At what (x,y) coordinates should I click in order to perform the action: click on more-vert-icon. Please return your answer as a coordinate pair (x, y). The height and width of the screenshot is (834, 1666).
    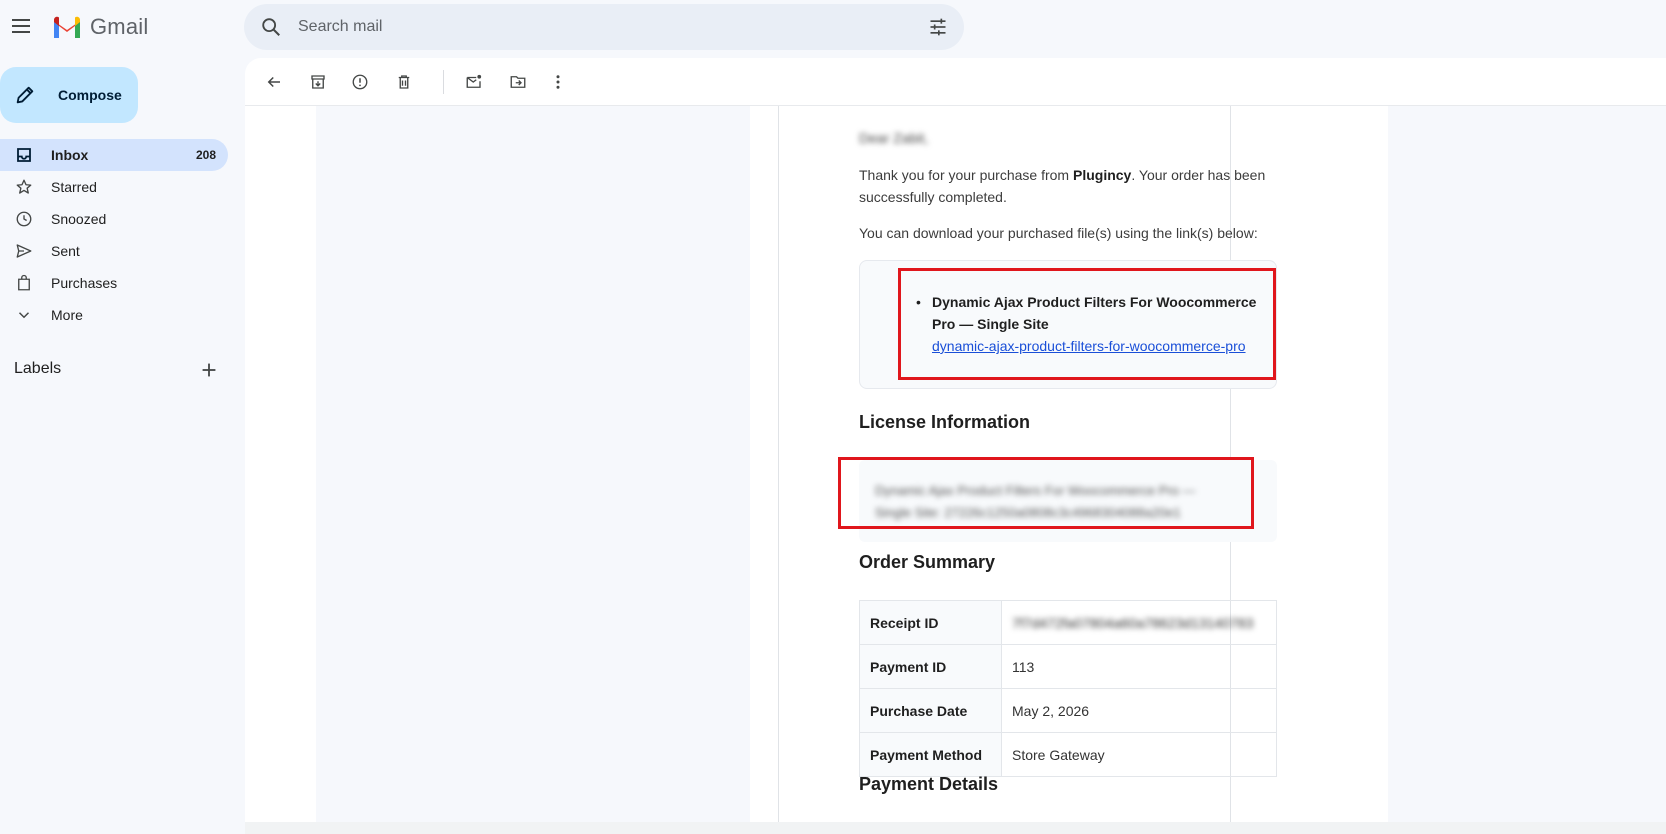
    Looking at the image, I should click on (558, 82).